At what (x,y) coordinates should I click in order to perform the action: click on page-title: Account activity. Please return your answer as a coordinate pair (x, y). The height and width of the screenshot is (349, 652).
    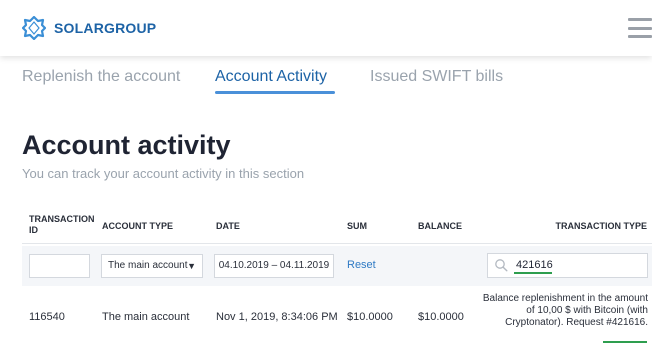
    Looking at the image, I should click on (126, 145).